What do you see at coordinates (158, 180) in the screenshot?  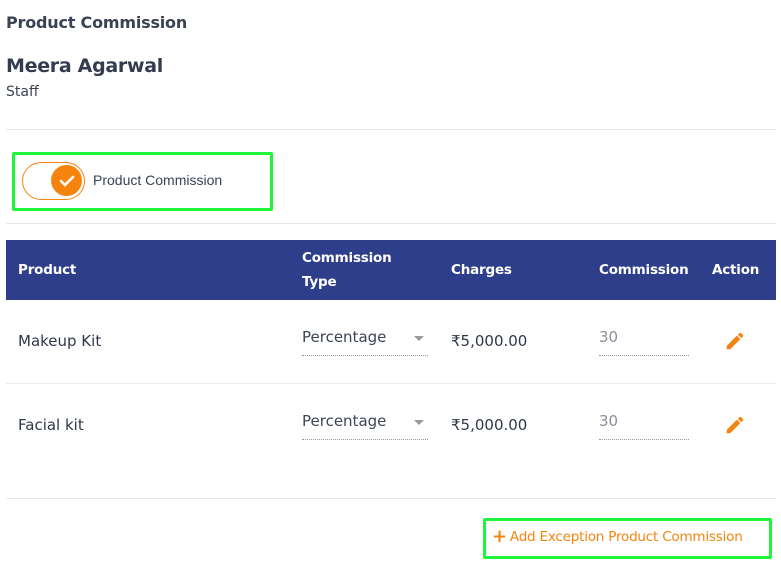 I see `toggle-label: Product Commission` at bounding box center [158, 180].